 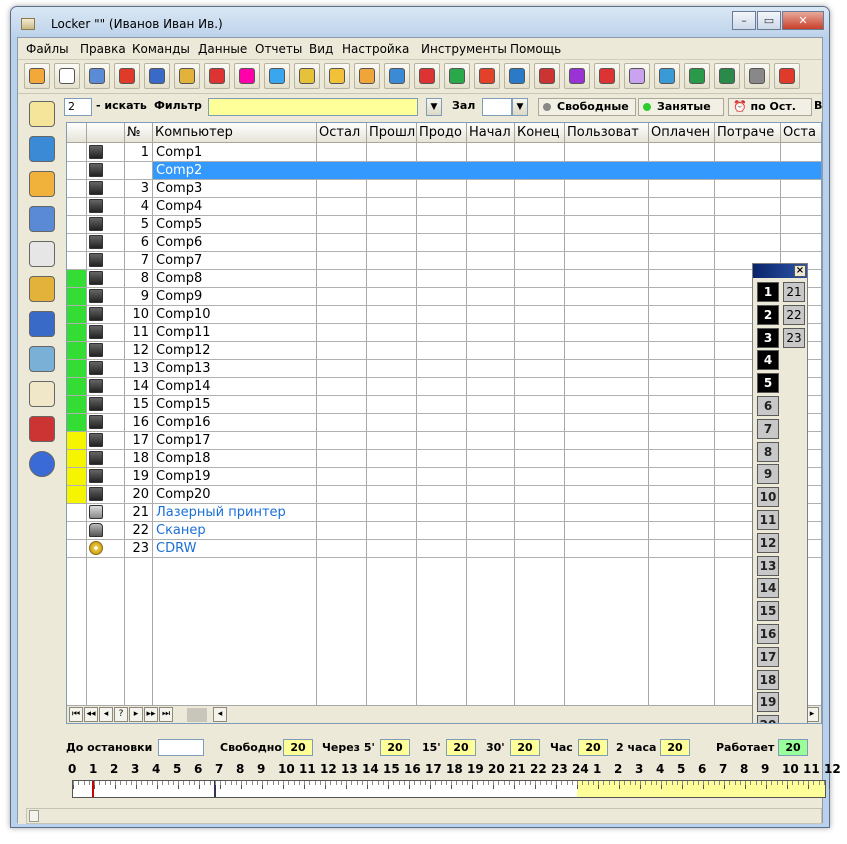 What do you see at coordinates (497, 107) in the screenshot?
I see `hall-input` at bounding box center [497, 107].